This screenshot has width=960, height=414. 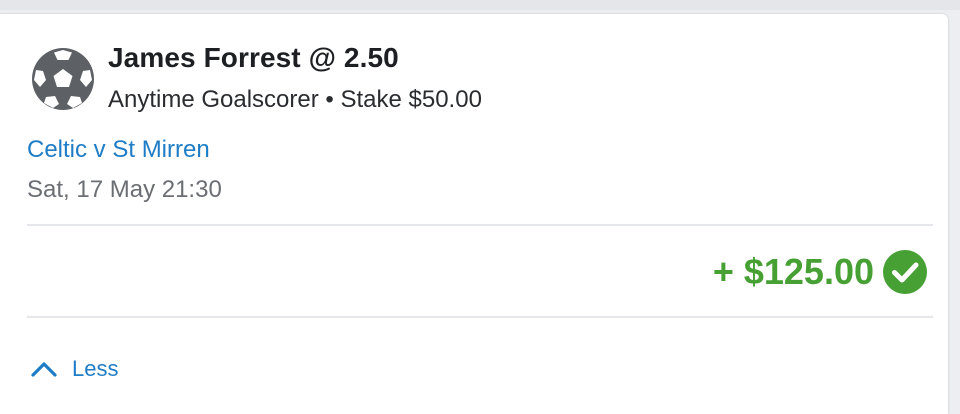 I want to click on top-strip, so click(x=480, y=5).